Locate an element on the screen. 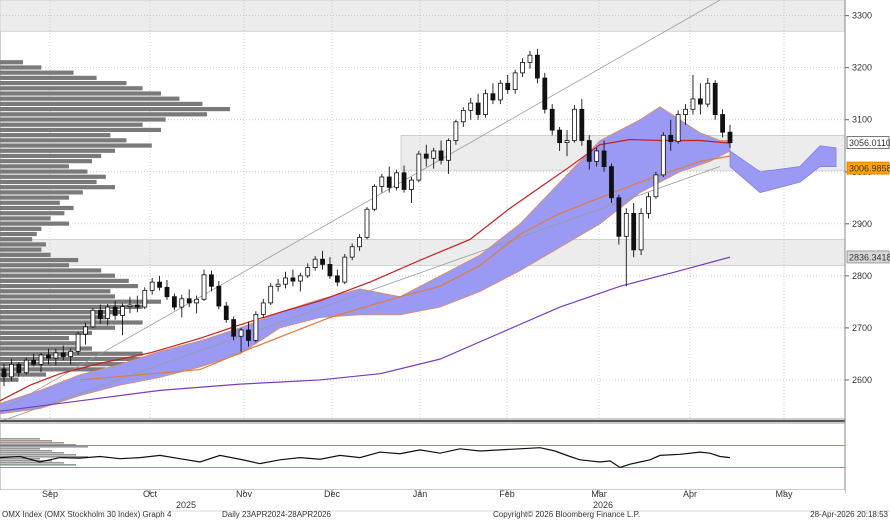  month-label: Dec is located at coordinates (332, 494).